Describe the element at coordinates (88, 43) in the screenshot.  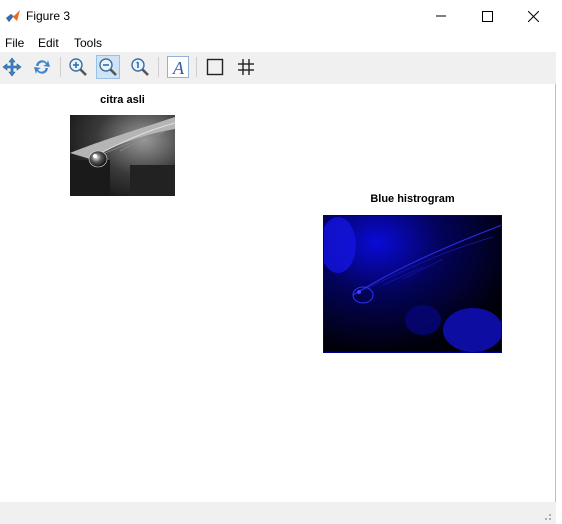
I see `menu-tools: Tools` at that location.